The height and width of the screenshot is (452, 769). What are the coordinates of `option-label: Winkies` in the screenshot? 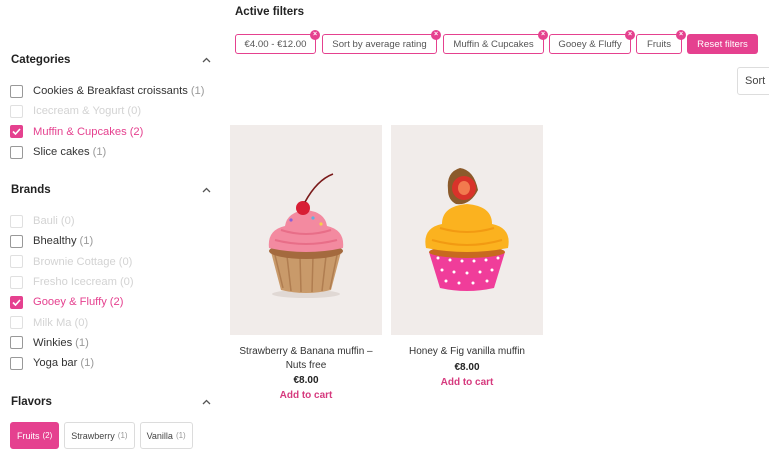 It's located at (53, 342).